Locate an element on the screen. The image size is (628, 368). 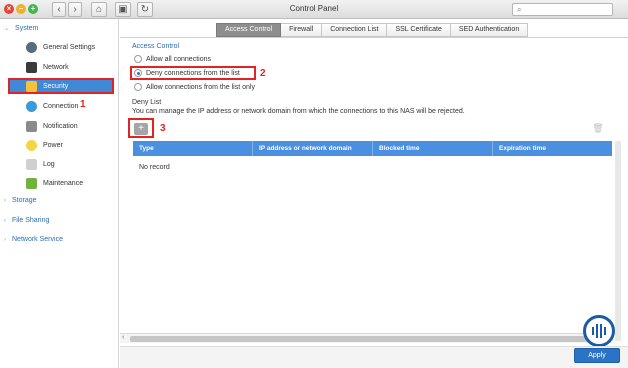
tab-connection-list: Connection List is located at coordinates (355, 30).